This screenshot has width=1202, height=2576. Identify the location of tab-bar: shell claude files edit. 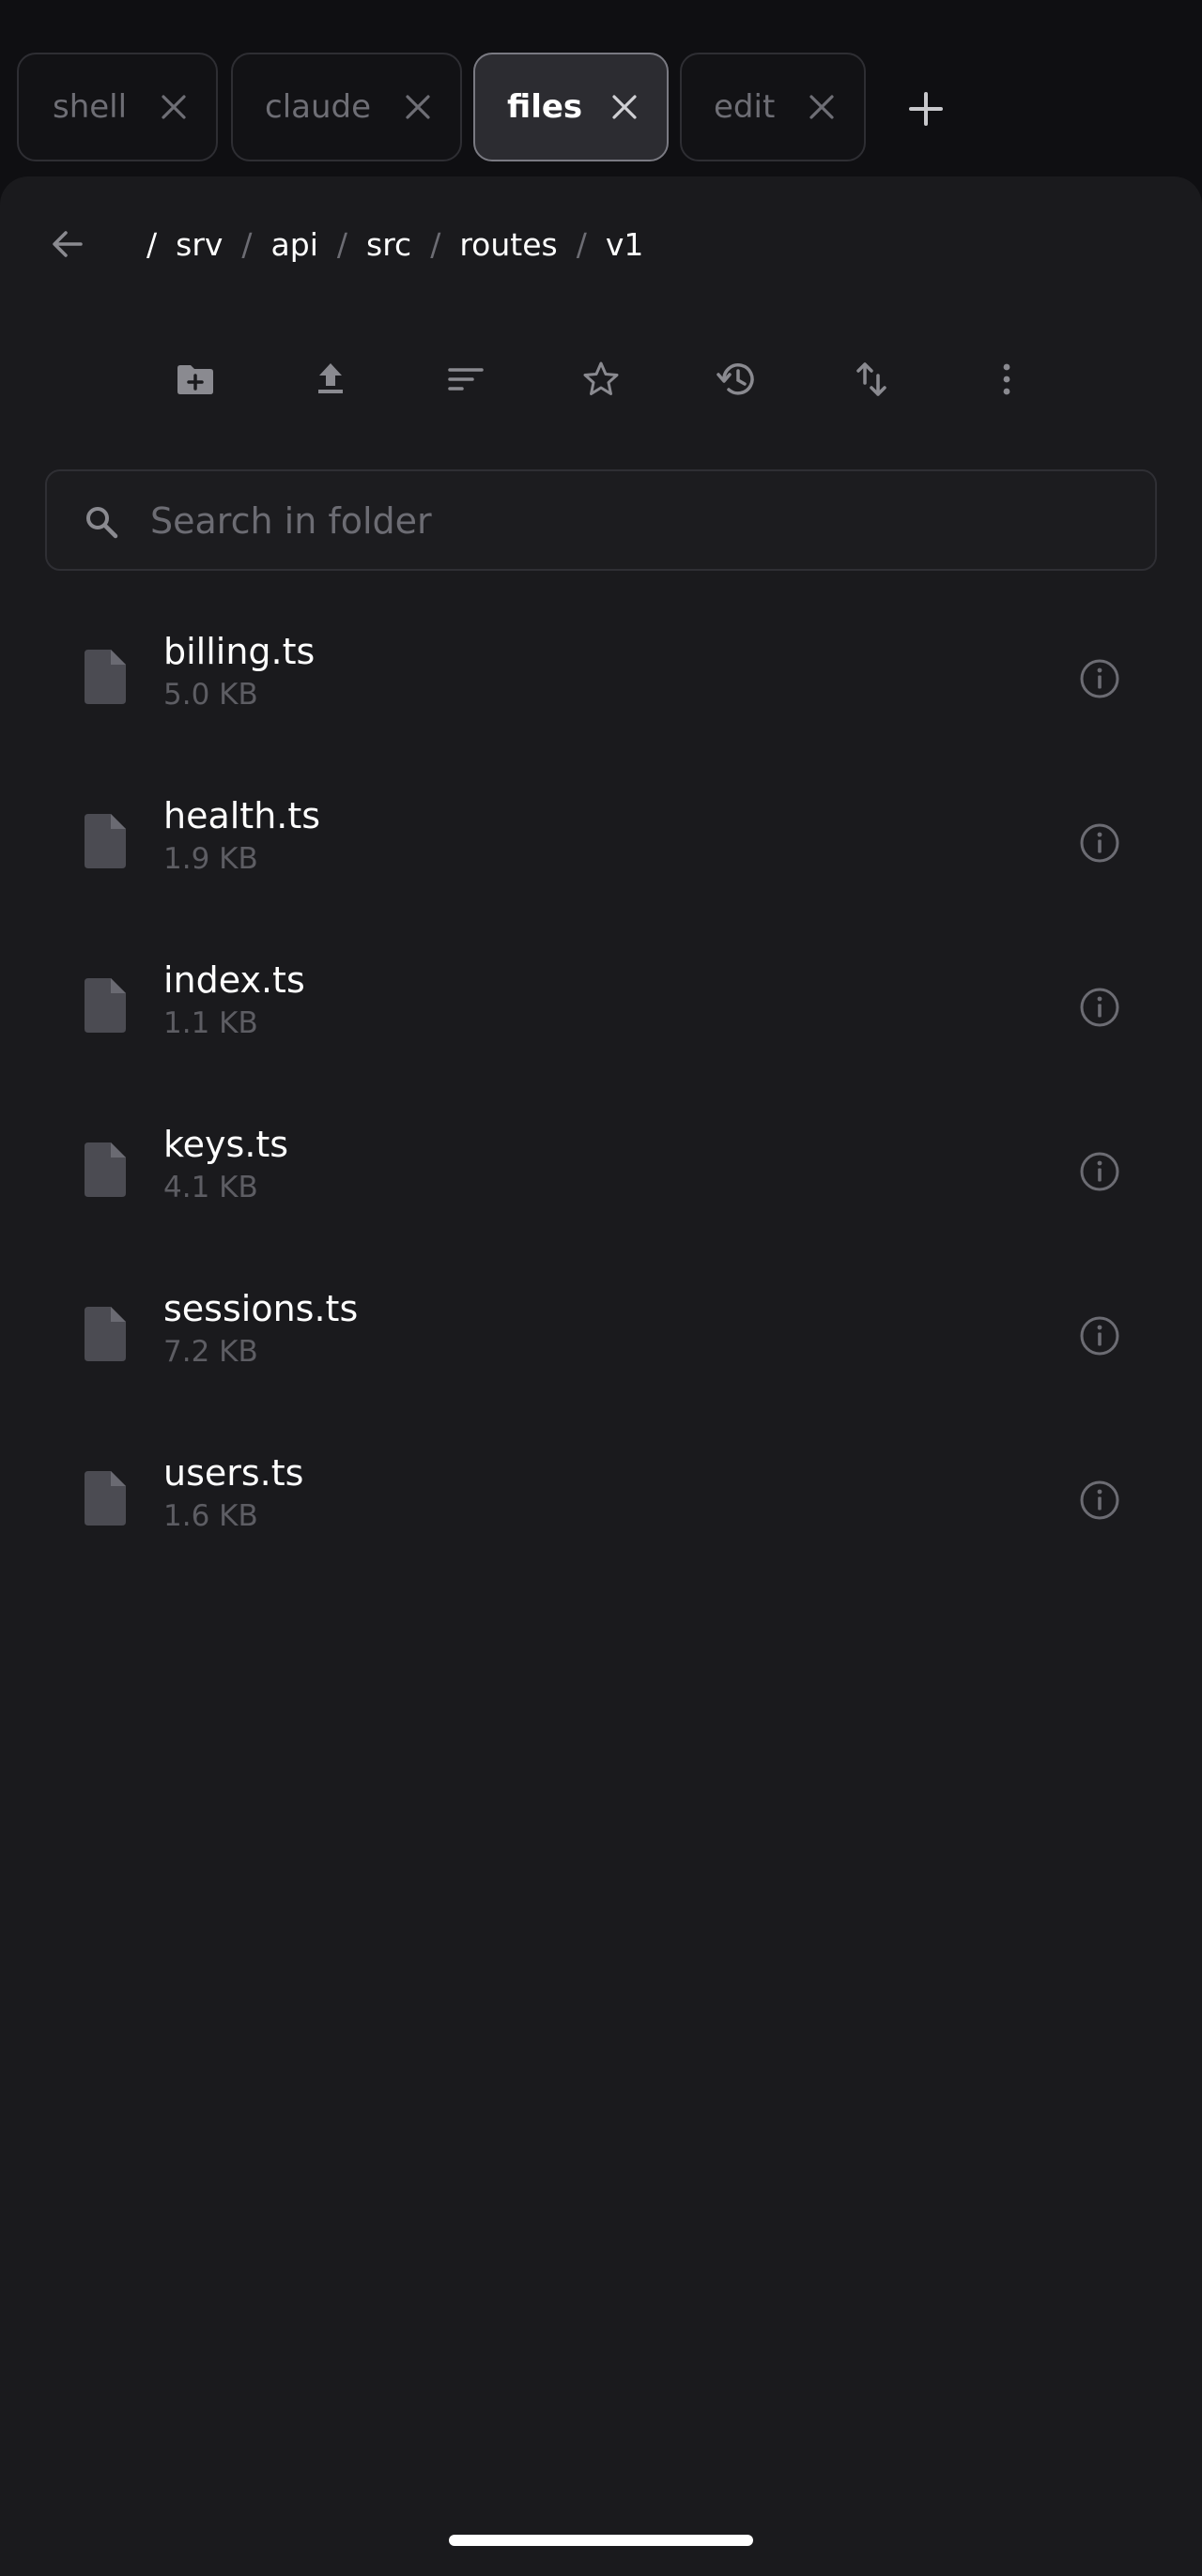
(601, 87).